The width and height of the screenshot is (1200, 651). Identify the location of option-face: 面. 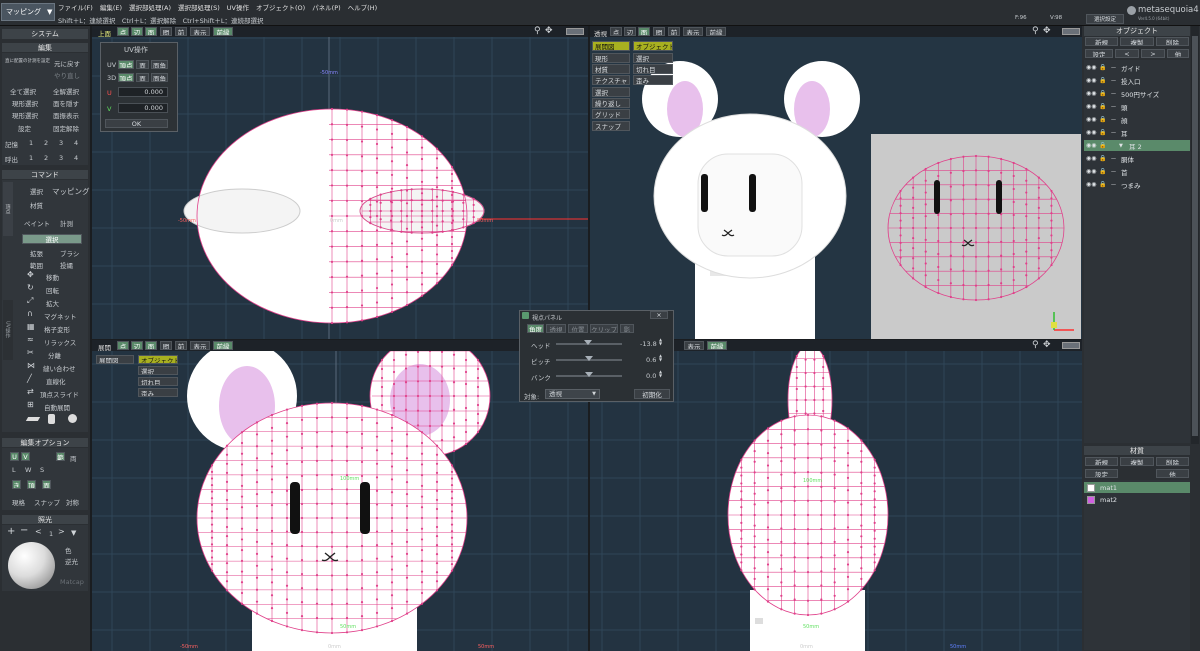
(46, 484).